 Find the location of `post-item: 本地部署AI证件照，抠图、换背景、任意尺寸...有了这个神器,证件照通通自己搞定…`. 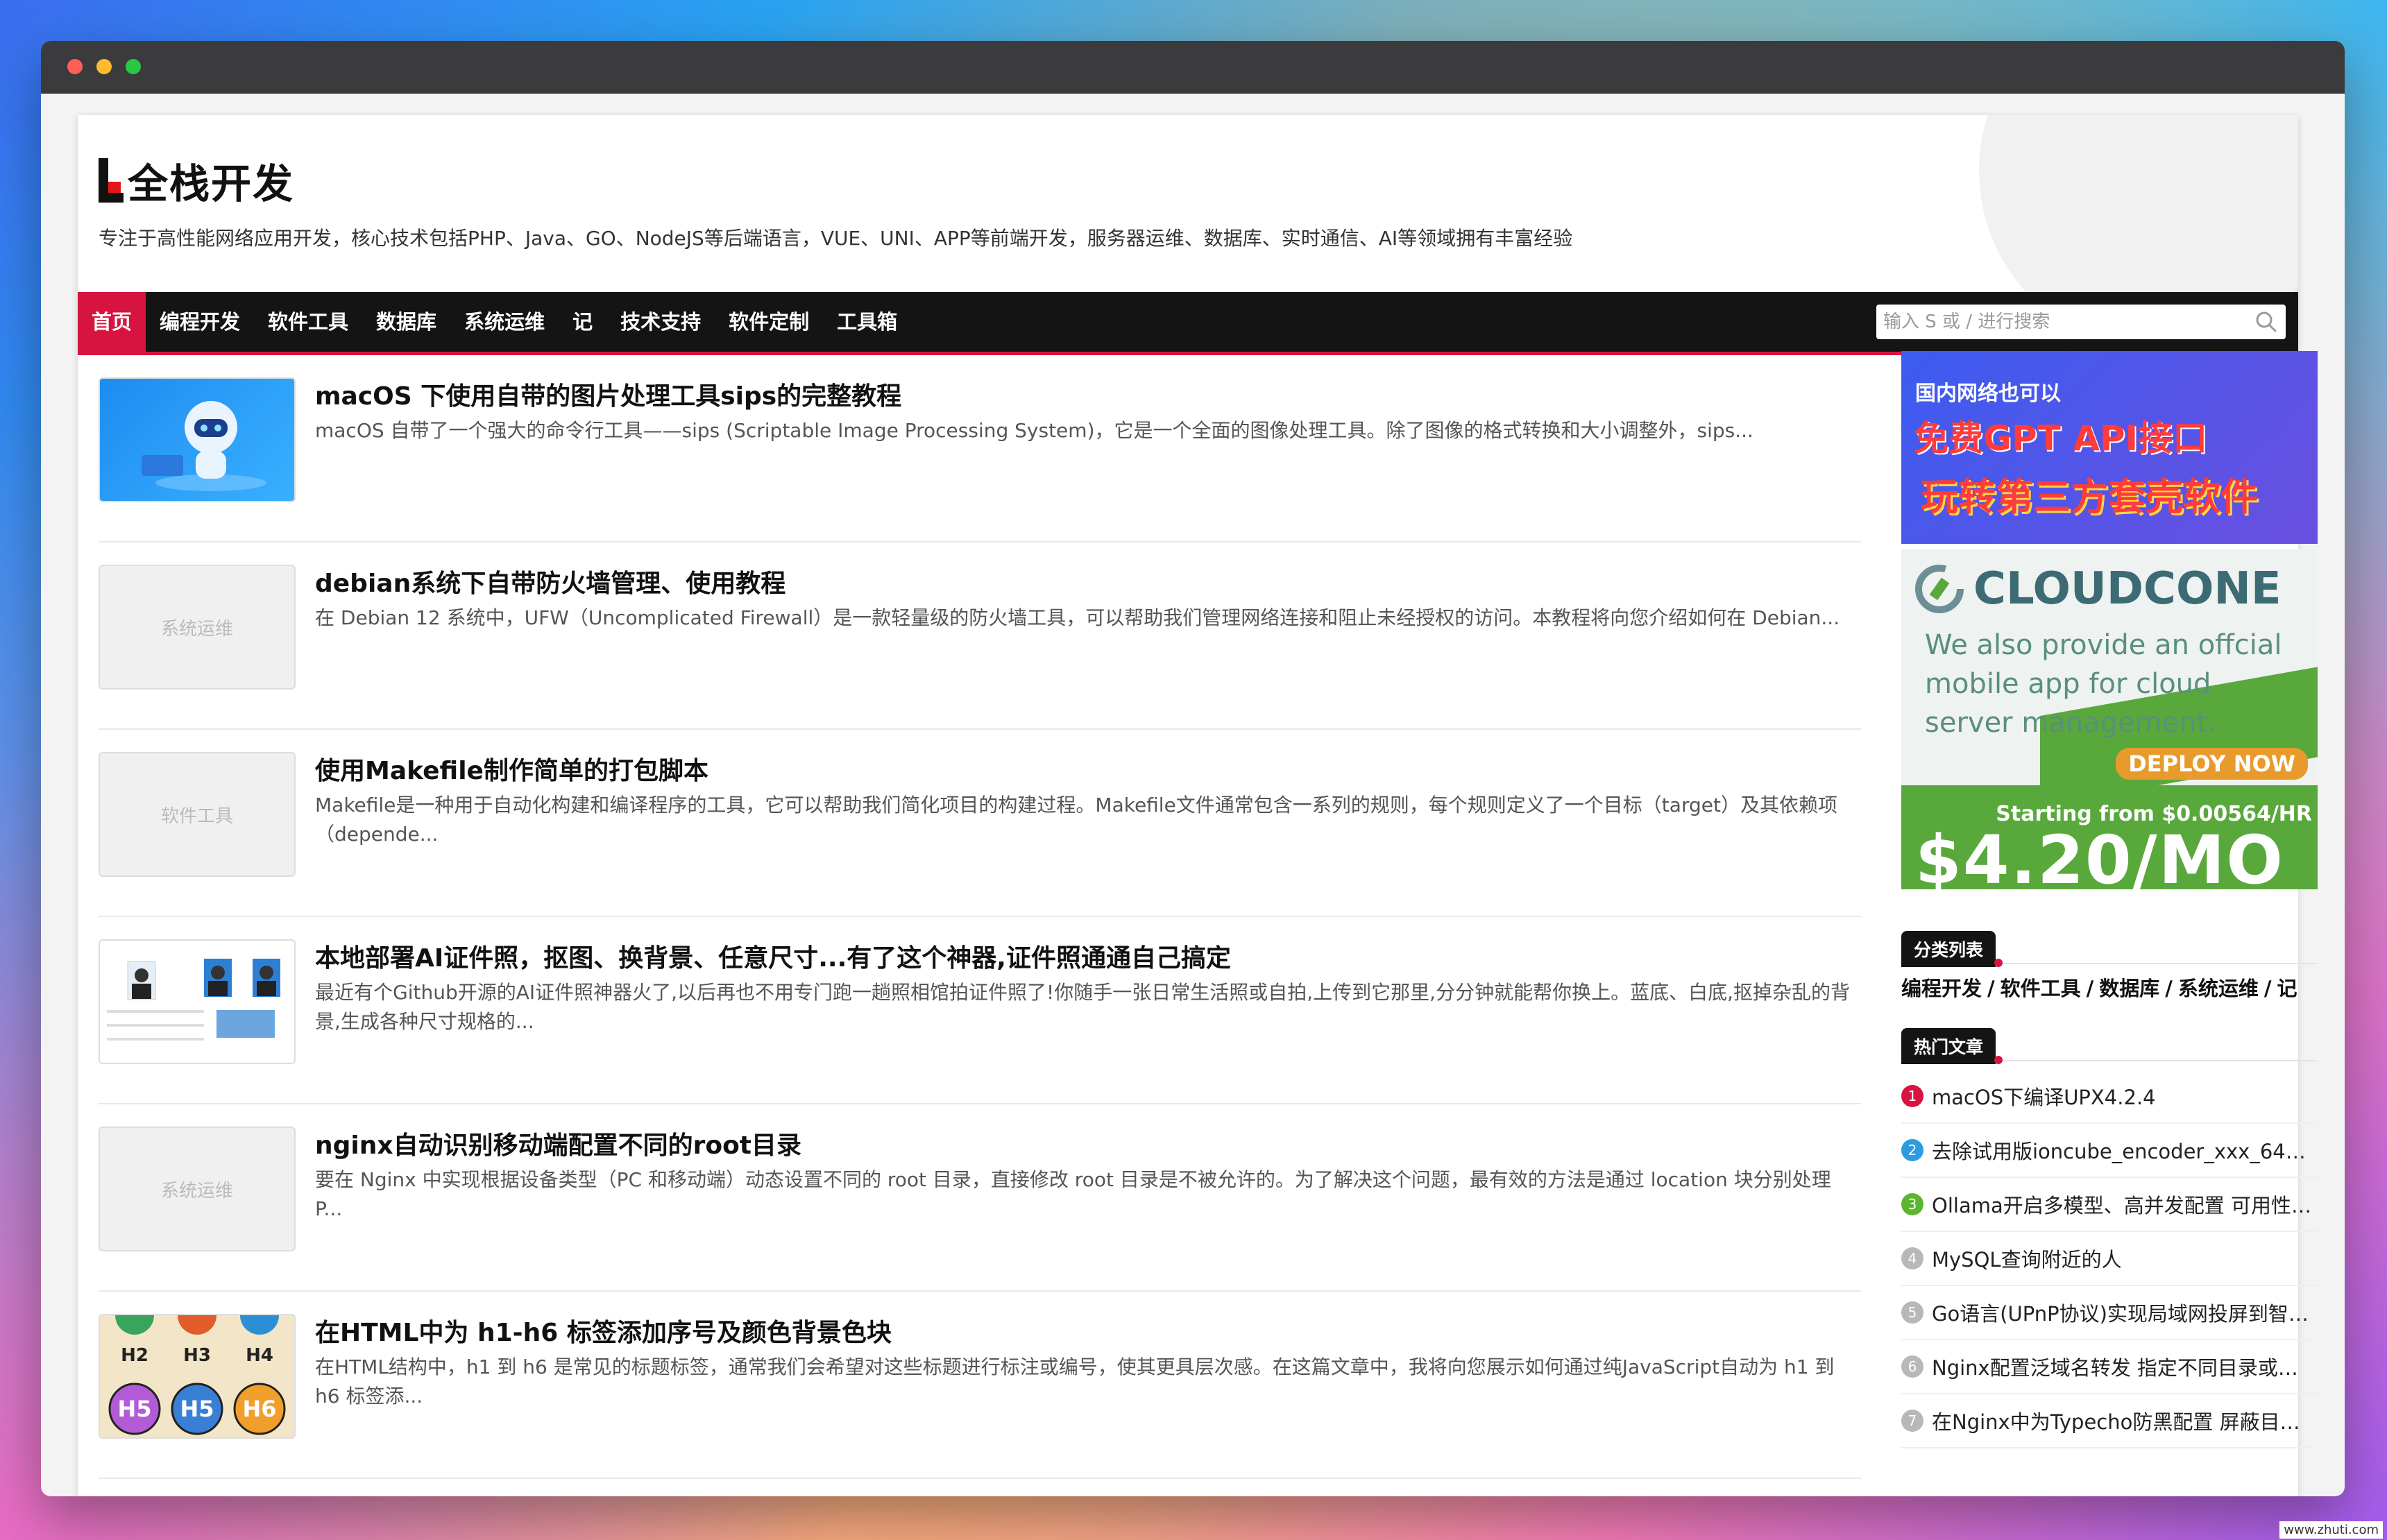

post-item: 本地部署AI证件照，抠图、换背景、任意尺寸...有了这个神器,证件照通通自己搞定… is located at coordinates (980, 1010).